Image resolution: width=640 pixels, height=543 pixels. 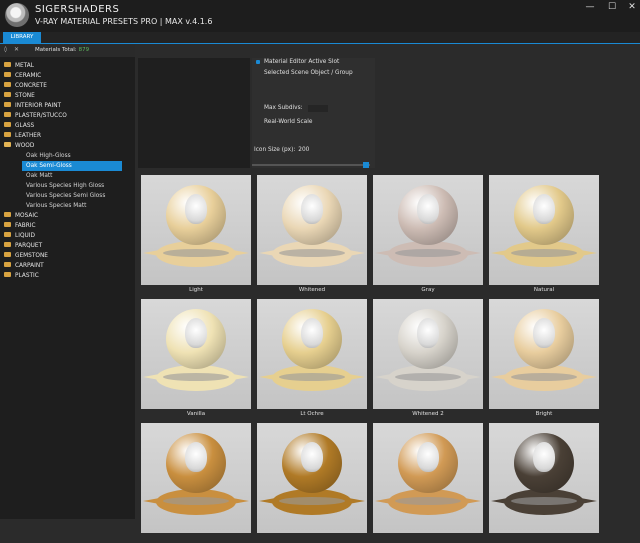 What do you see at coordinates (544, 290) in the screenshot?
I see `material-caption: Natural` at bounding box center [544, 290].